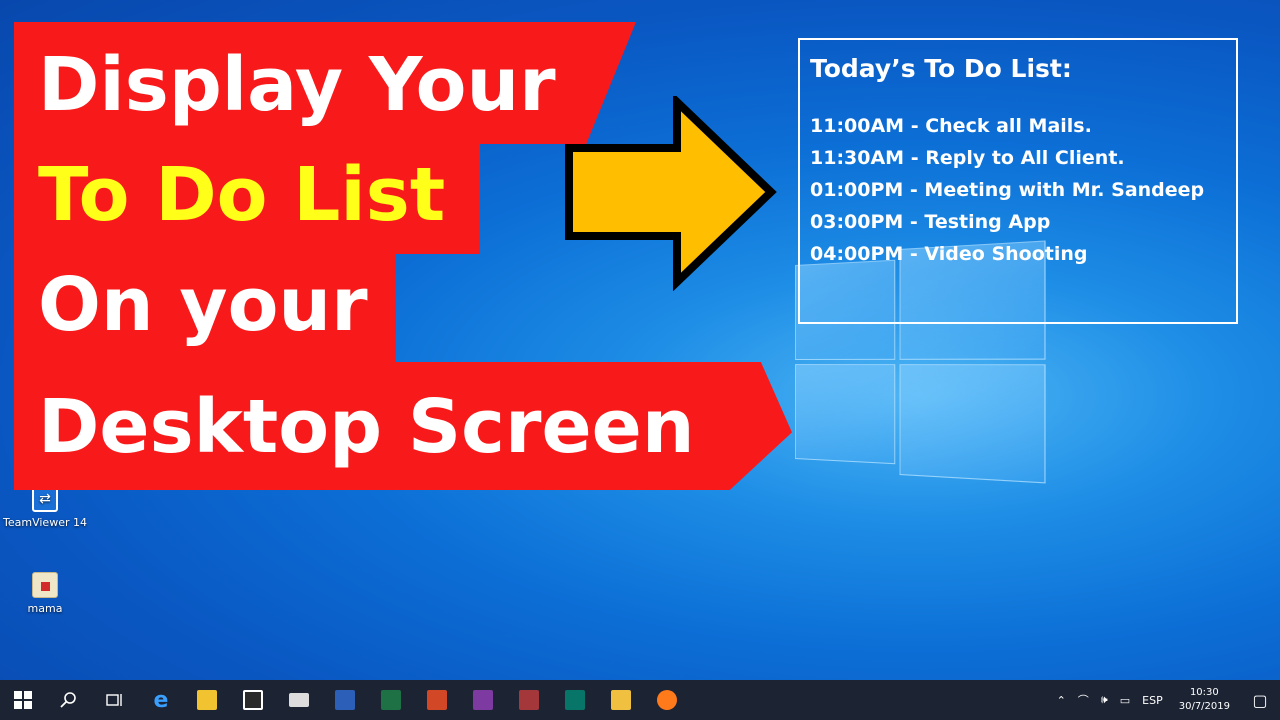  I want to click on todo-item: 11:30AM - Reply to All Client., so click(1018, 163).